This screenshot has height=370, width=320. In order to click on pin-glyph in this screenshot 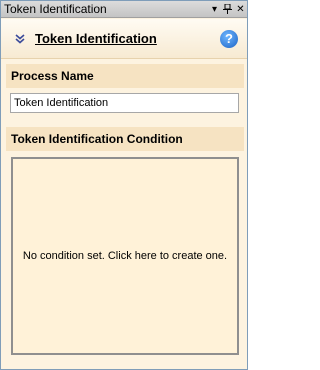, I will do `click(227, 9)`.